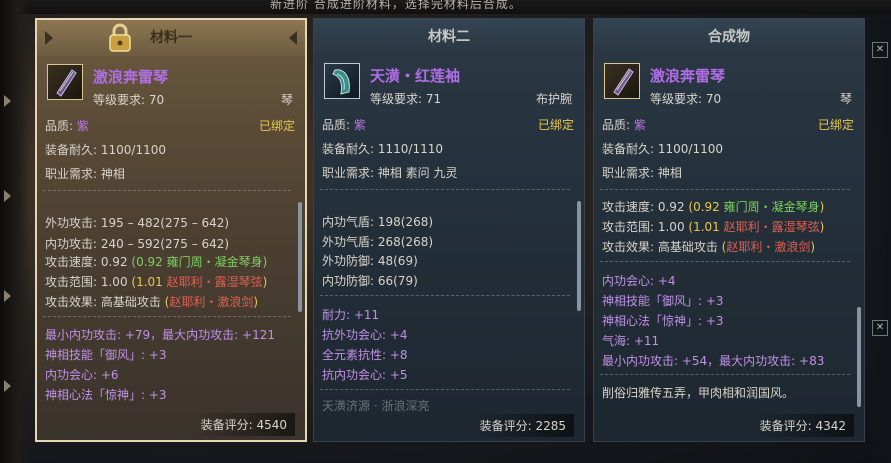  I want to click on panel-title: 合成物, so click(729, 37).